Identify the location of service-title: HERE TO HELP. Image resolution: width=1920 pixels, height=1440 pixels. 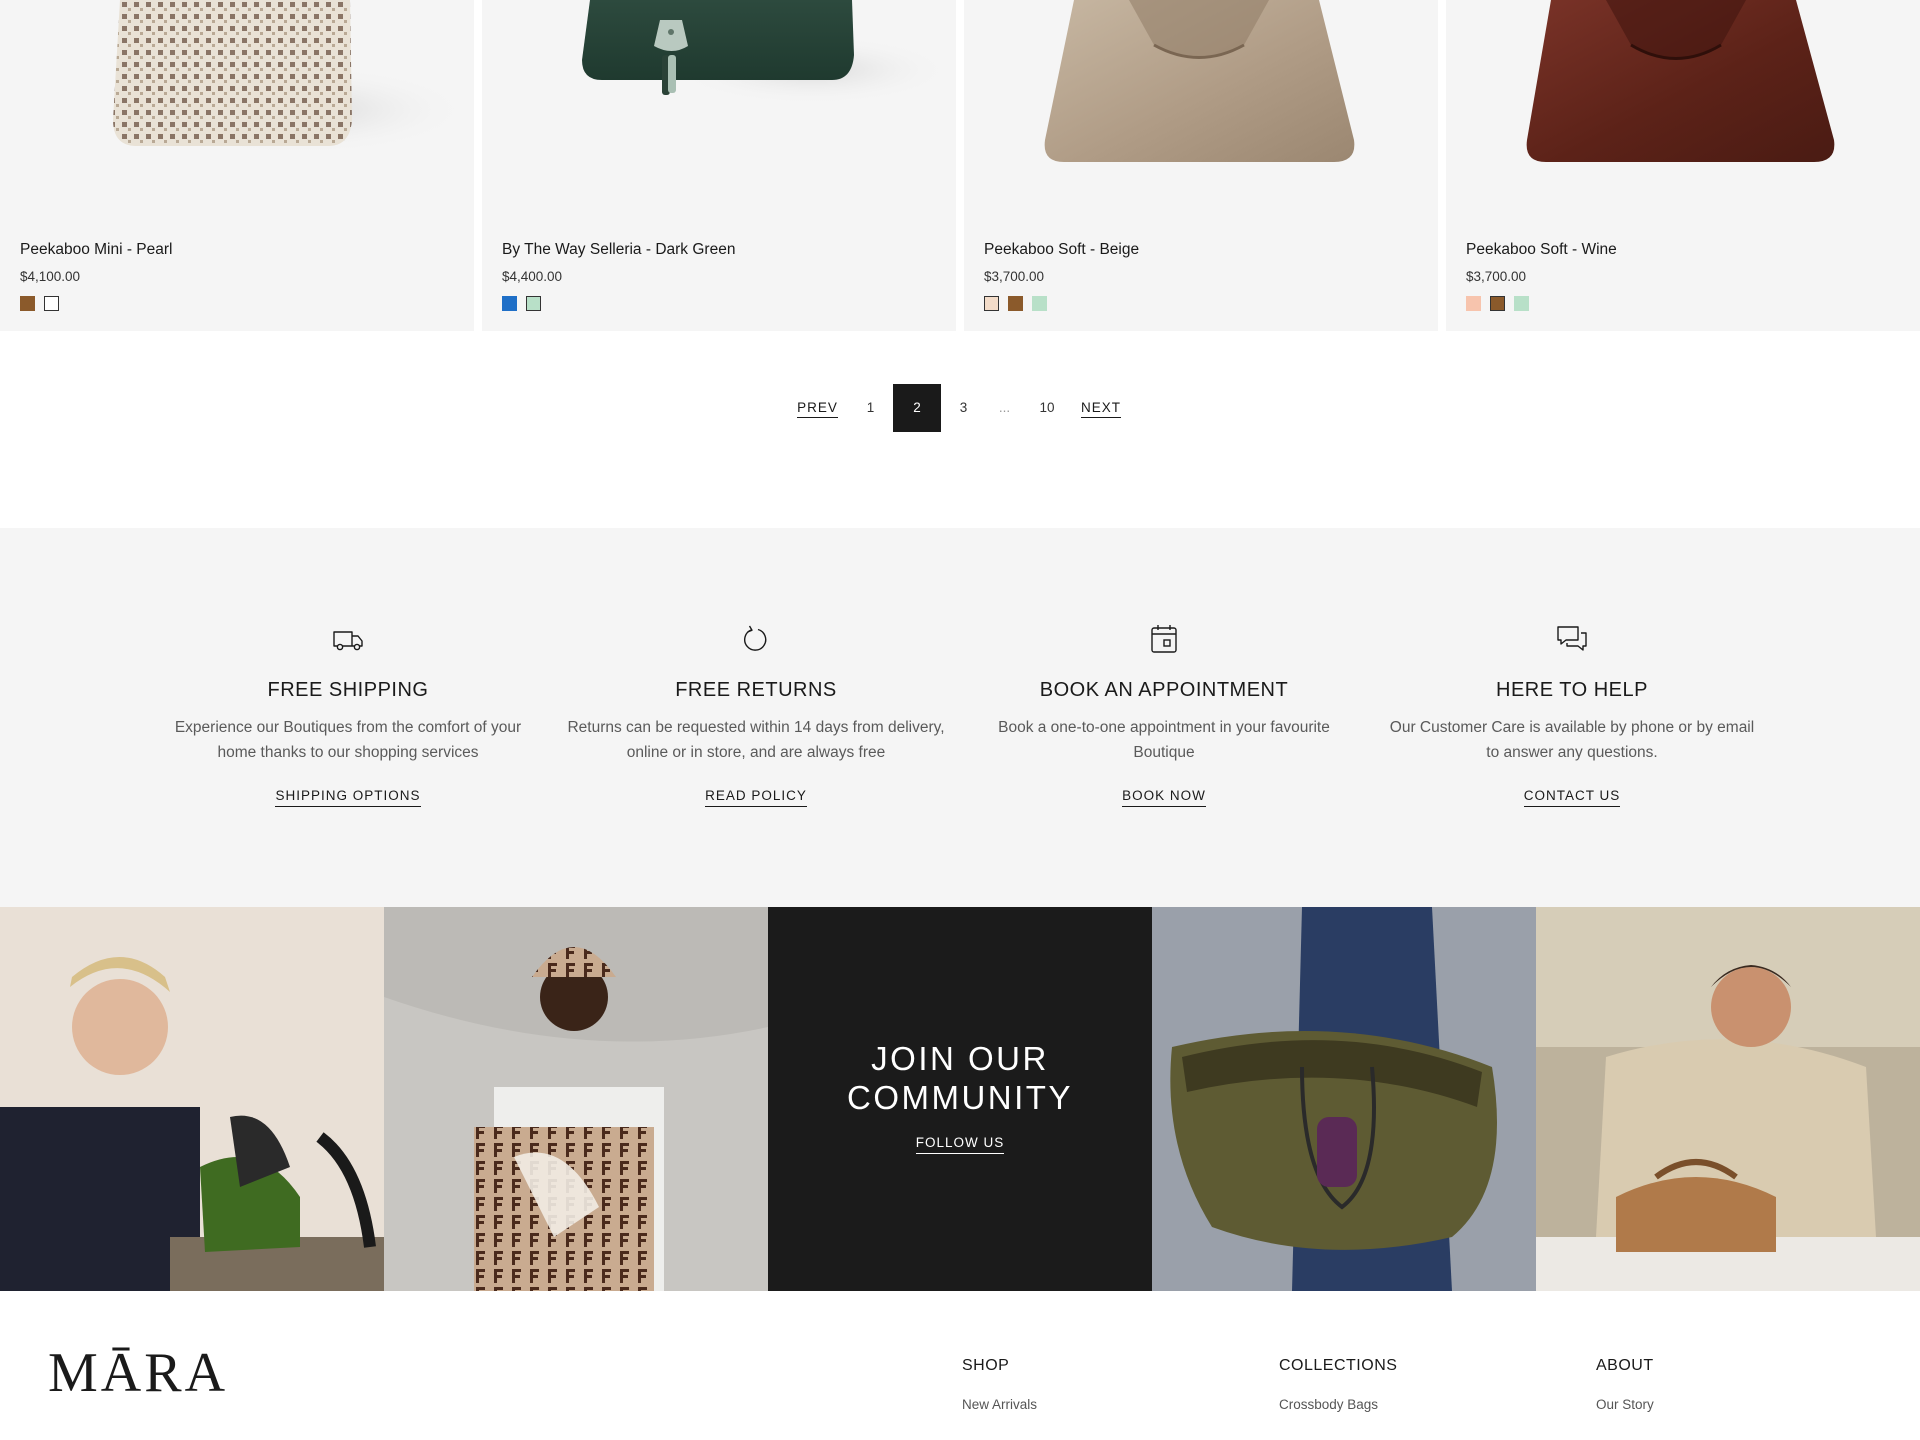
(1572, 690).